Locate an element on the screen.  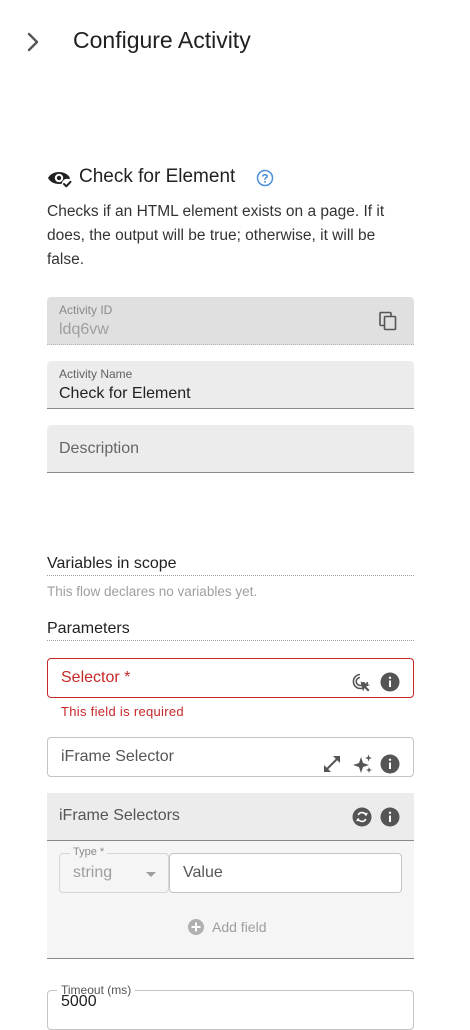
activity-name-label: Activity Name is located at coordinates (96, 374).